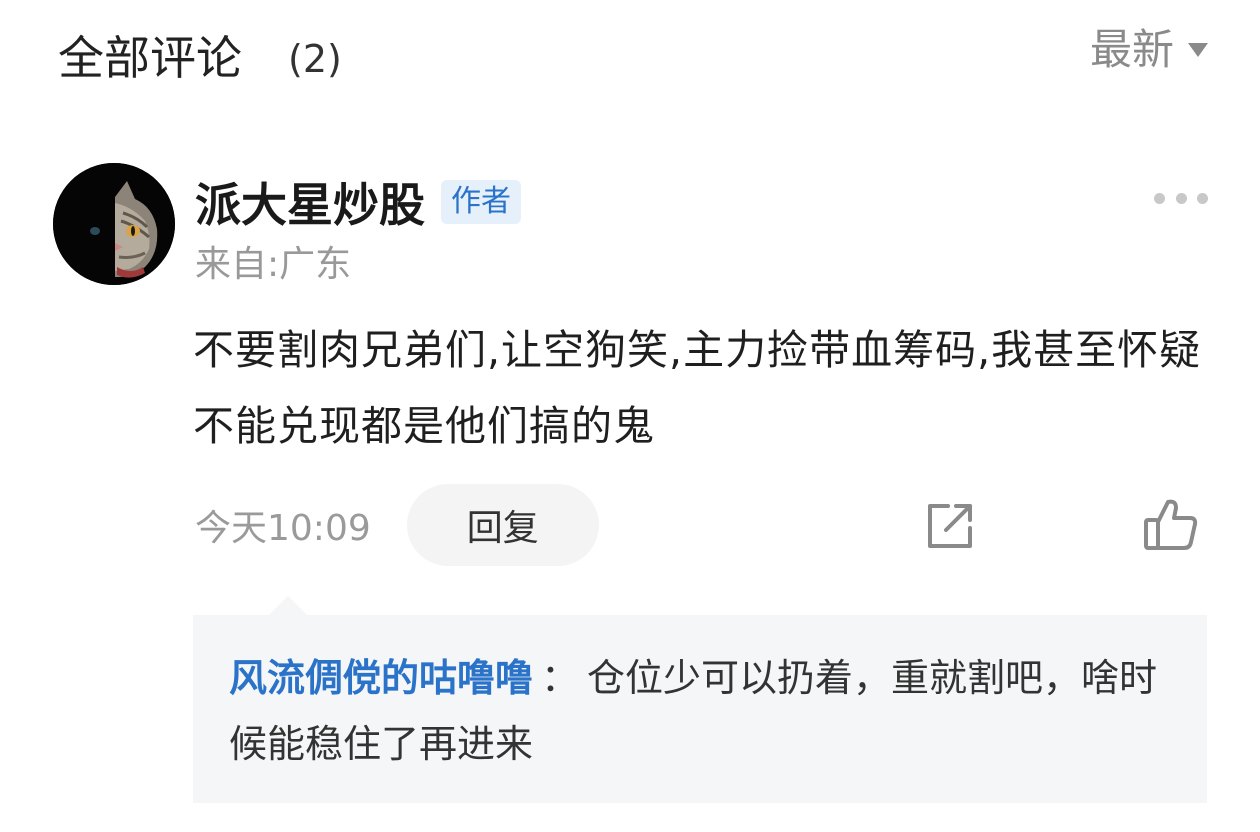  Describe the element at coordinates (481, 202) in the screenshot. I see `author-badge: 作者` at that location.